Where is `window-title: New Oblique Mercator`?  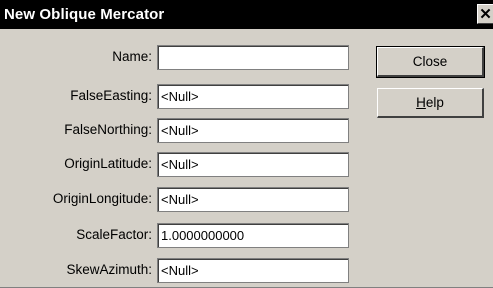
window-title: New Oblique Mercator is located at coordinates (84, 14).